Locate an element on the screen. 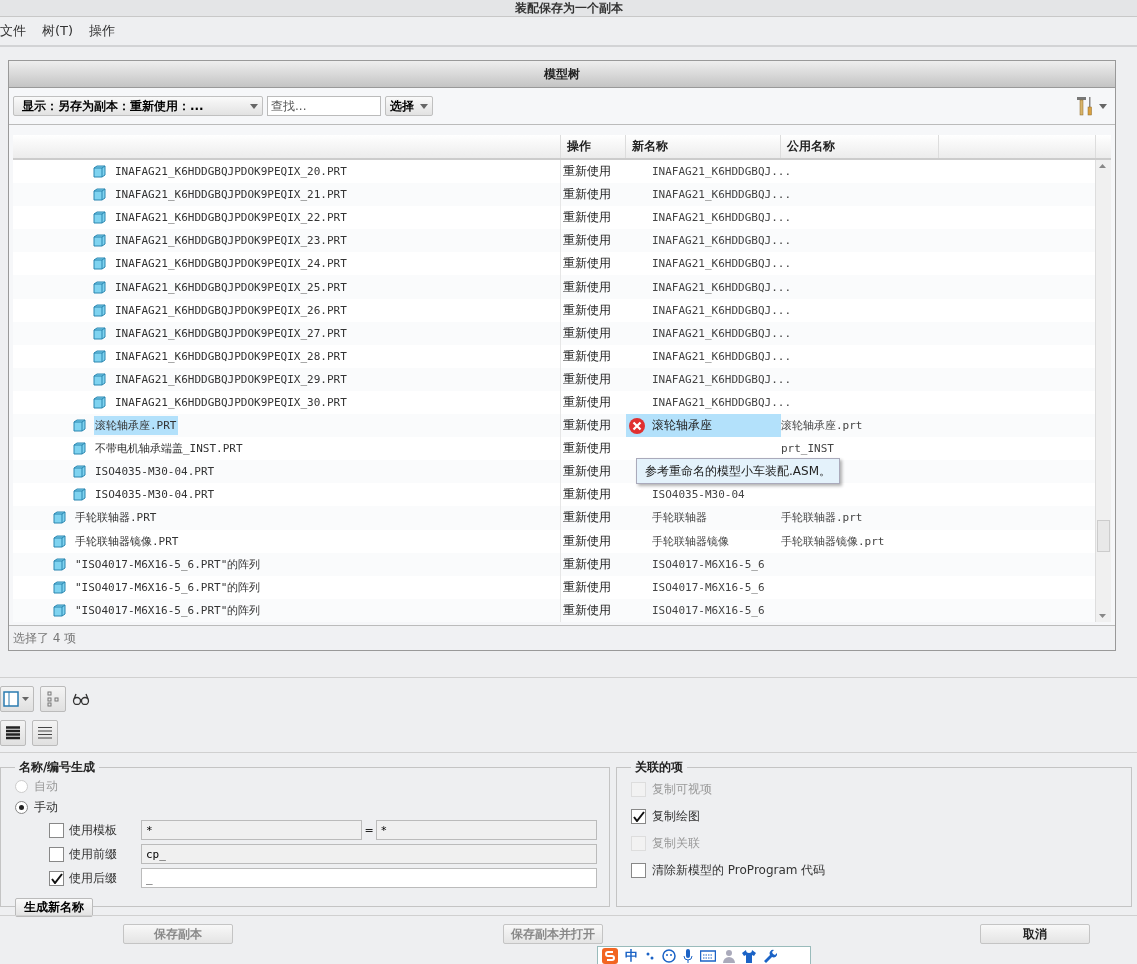 Image resolution: width=1137 pixels, height=964 pixels. column-header: 公用名称 is located at coordinates (860, 146).